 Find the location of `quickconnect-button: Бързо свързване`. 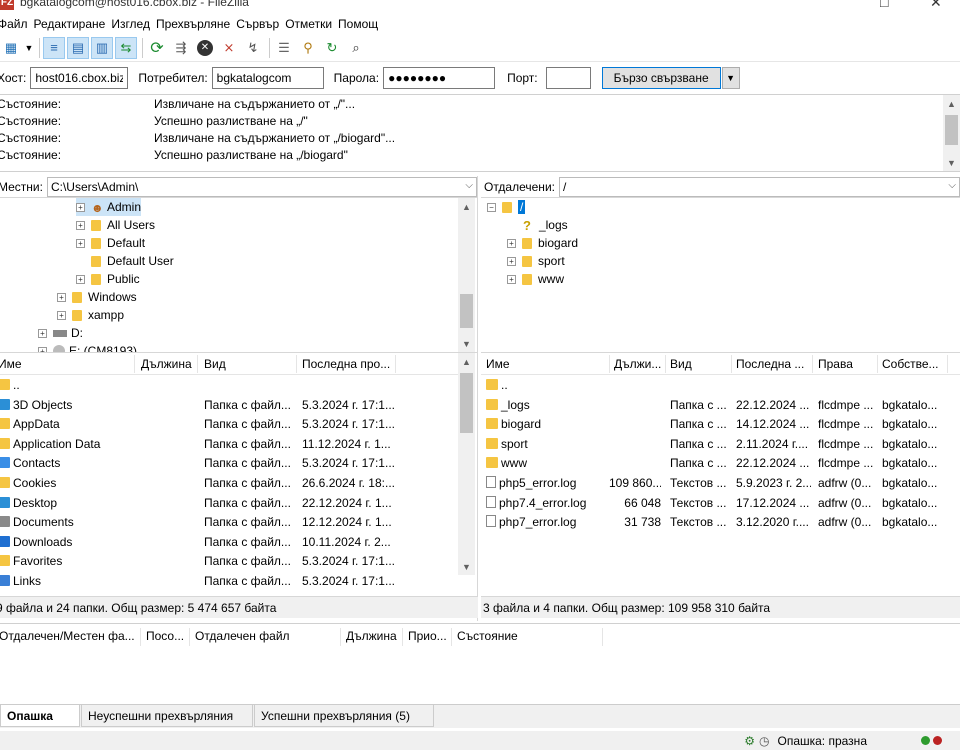

quickconnect-button: Бързо свързване is located at coordinates (661, 78).